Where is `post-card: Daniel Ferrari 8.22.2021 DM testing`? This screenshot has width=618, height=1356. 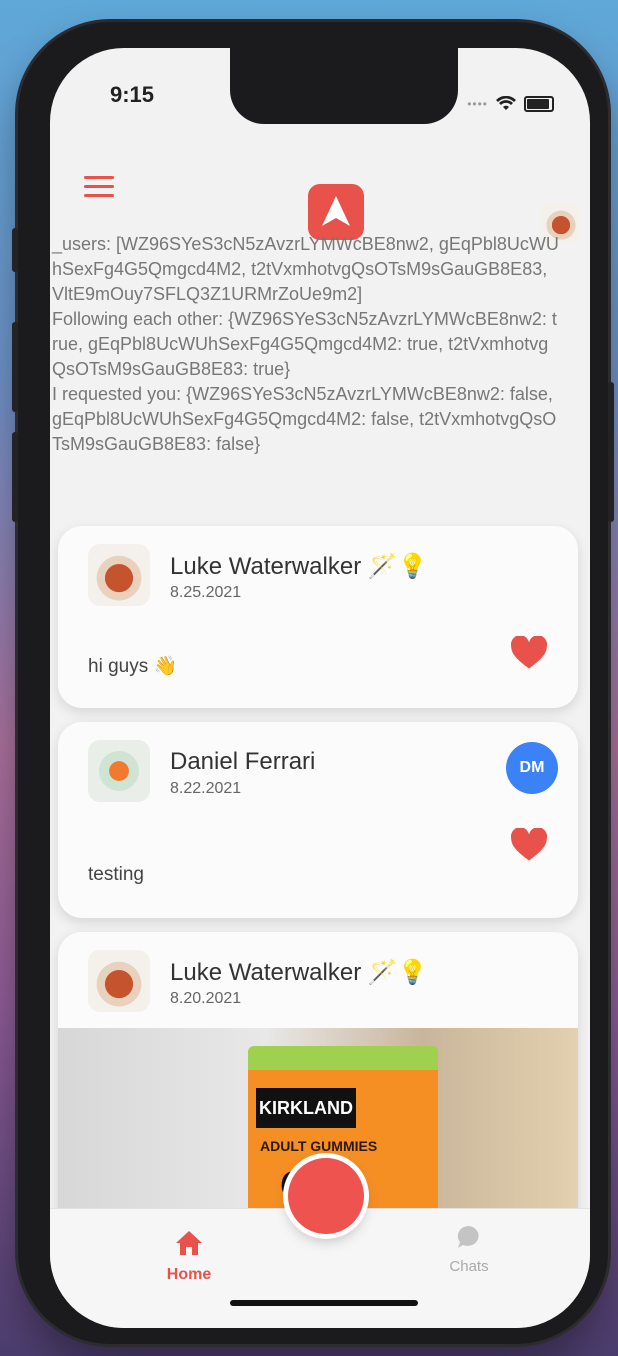 post-card: Daniel Ferrari 8.22.2021 DM testing is located at coordinates (318, 820).